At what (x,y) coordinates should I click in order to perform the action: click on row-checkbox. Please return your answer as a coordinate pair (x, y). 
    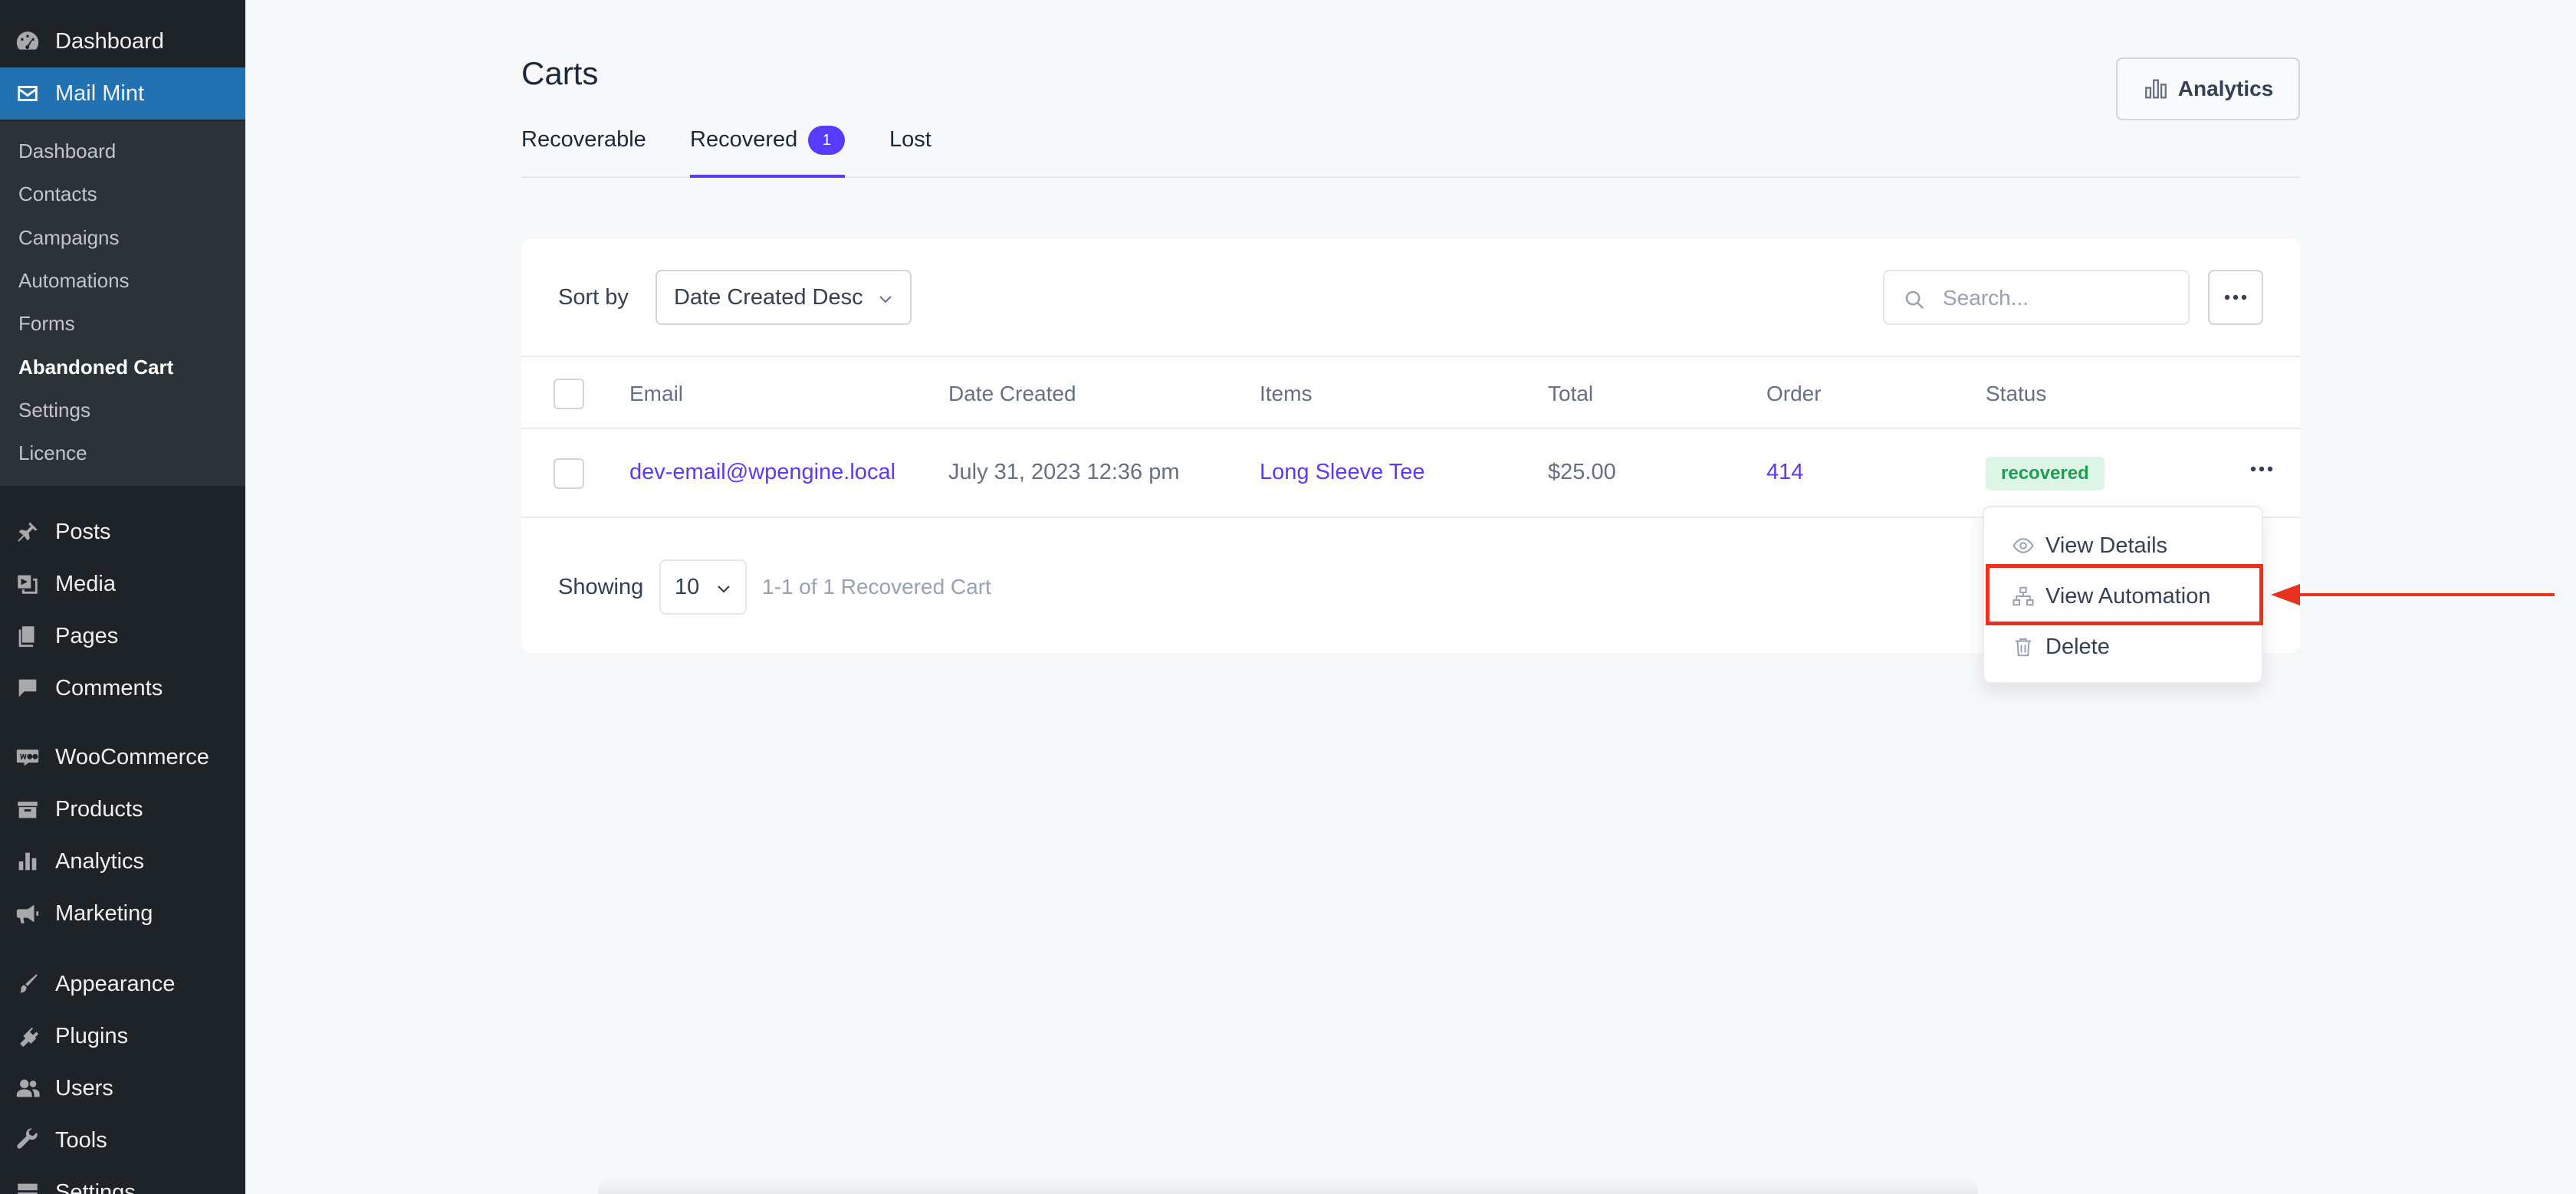
    Looking at the image, I should click on (569, 473).